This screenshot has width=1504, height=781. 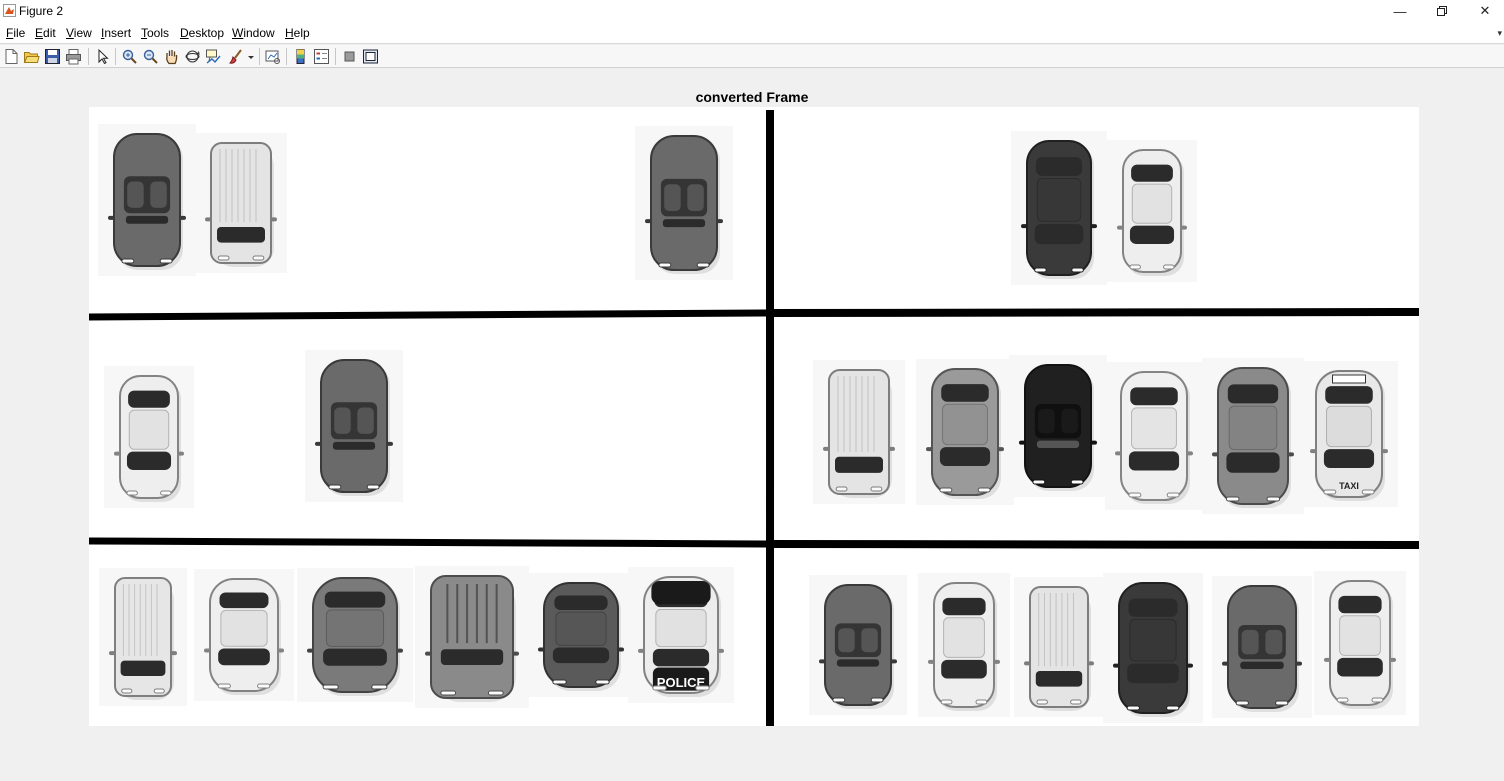 I want to click on menu-view: View, so click(x=79, y=33).